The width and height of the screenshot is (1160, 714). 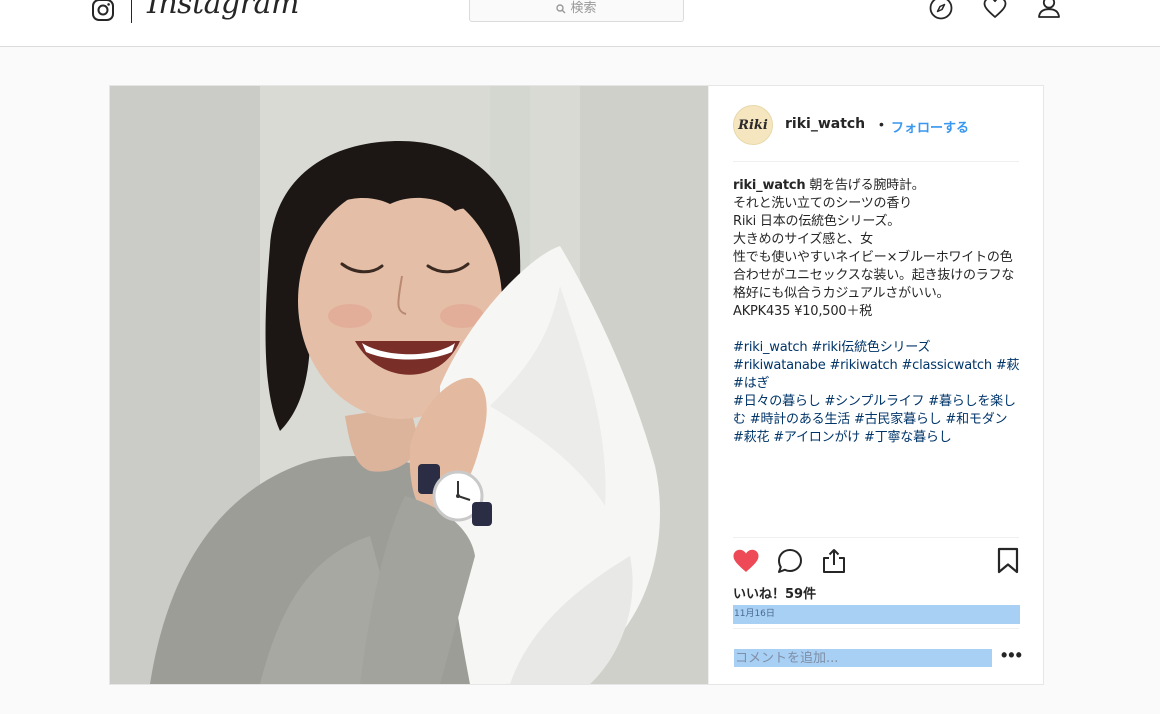 I want to click on caption-line: 性でも使いやすいネイビー×ブルーホワイトの色, so click(x=873, y=257).